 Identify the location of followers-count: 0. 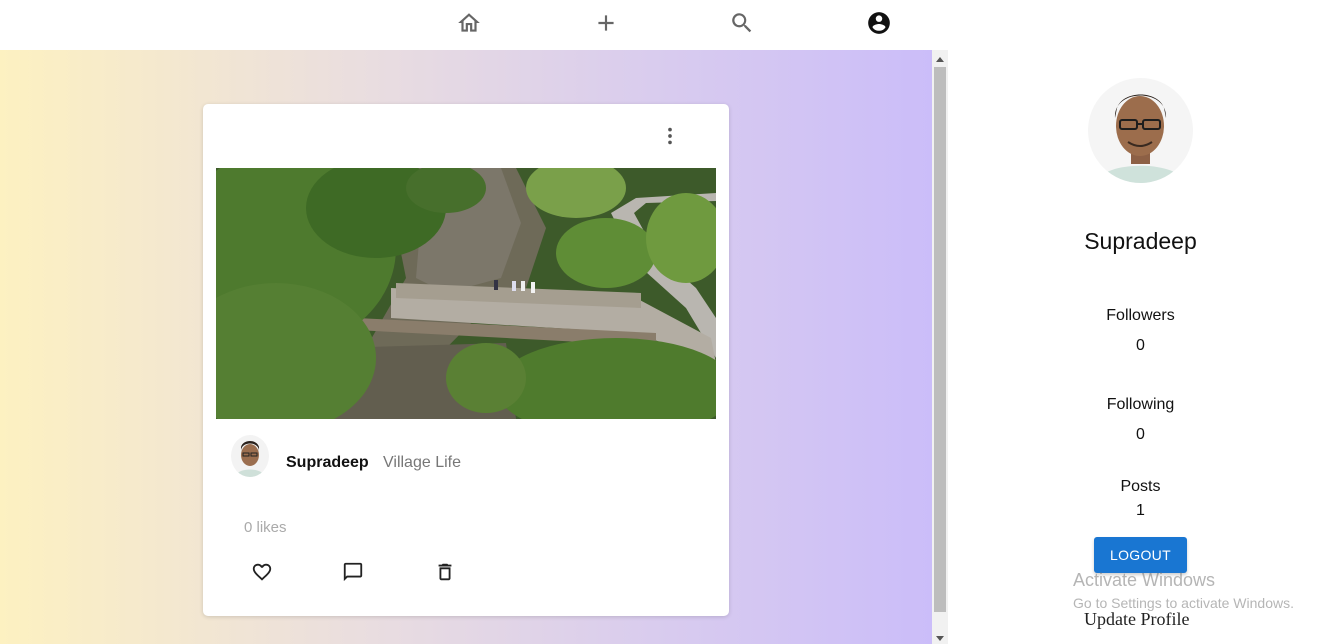
(1140, 345).